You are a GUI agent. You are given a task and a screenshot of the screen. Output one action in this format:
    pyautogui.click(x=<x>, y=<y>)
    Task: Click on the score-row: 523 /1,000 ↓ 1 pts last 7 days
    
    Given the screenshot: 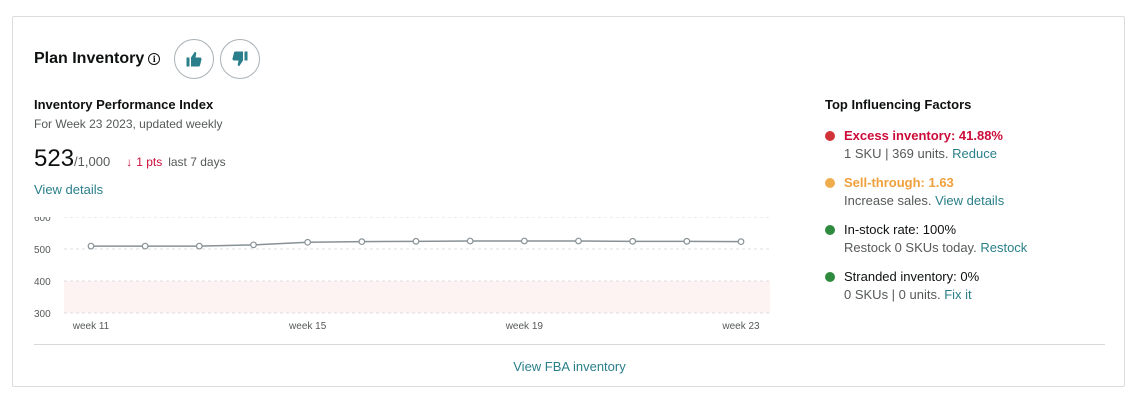 What is the action you would take?
    pyautogui.click(x=404, y=159)
    